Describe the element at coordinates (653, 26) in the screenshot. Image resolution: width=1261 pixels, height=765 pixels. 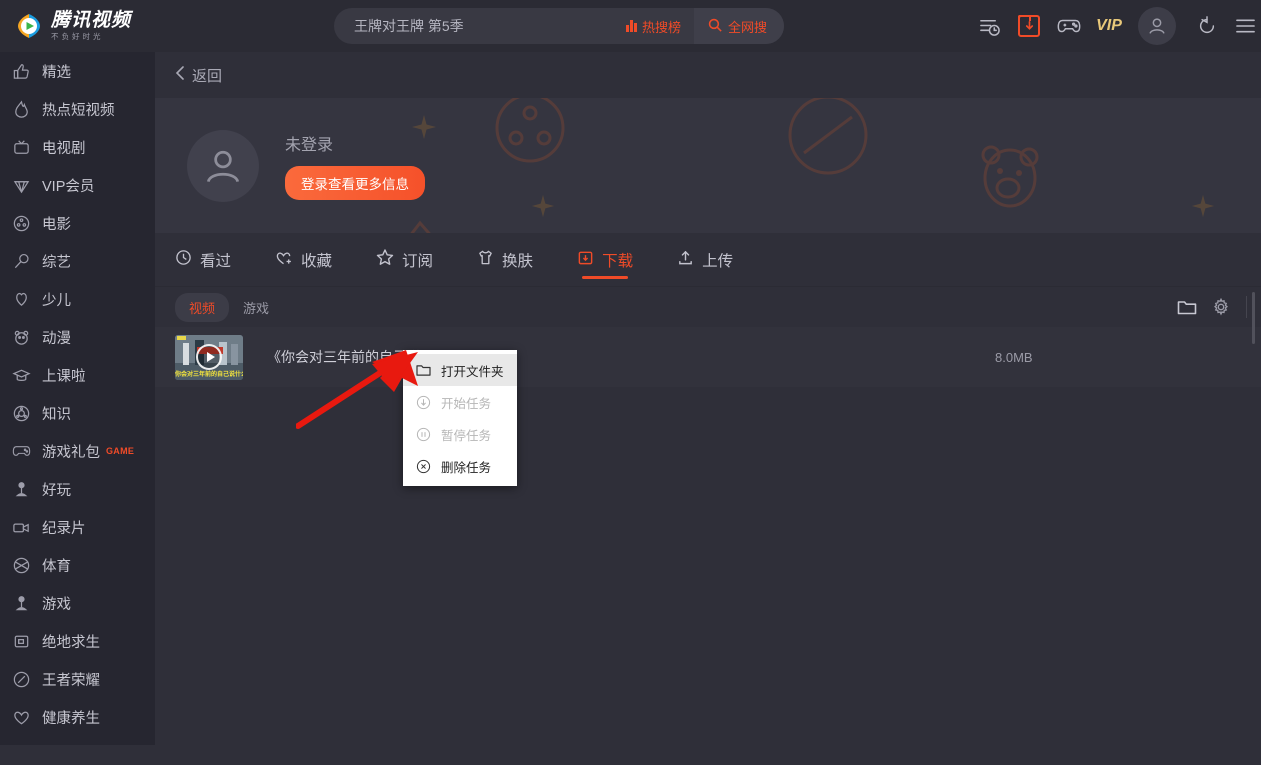
I see `hot-search-button: 热搜榜` at that location.